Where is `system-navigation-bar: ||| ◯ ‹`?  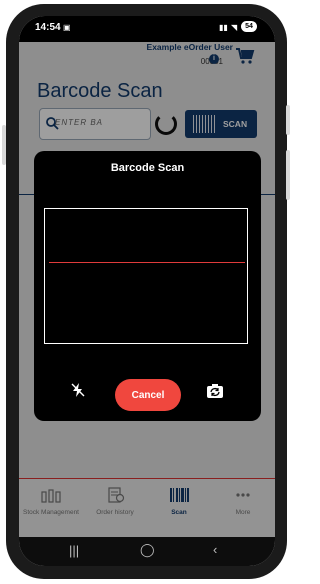 system-navigation-bar: ||| ◯ ‹ is located at coordinates (147, 551).